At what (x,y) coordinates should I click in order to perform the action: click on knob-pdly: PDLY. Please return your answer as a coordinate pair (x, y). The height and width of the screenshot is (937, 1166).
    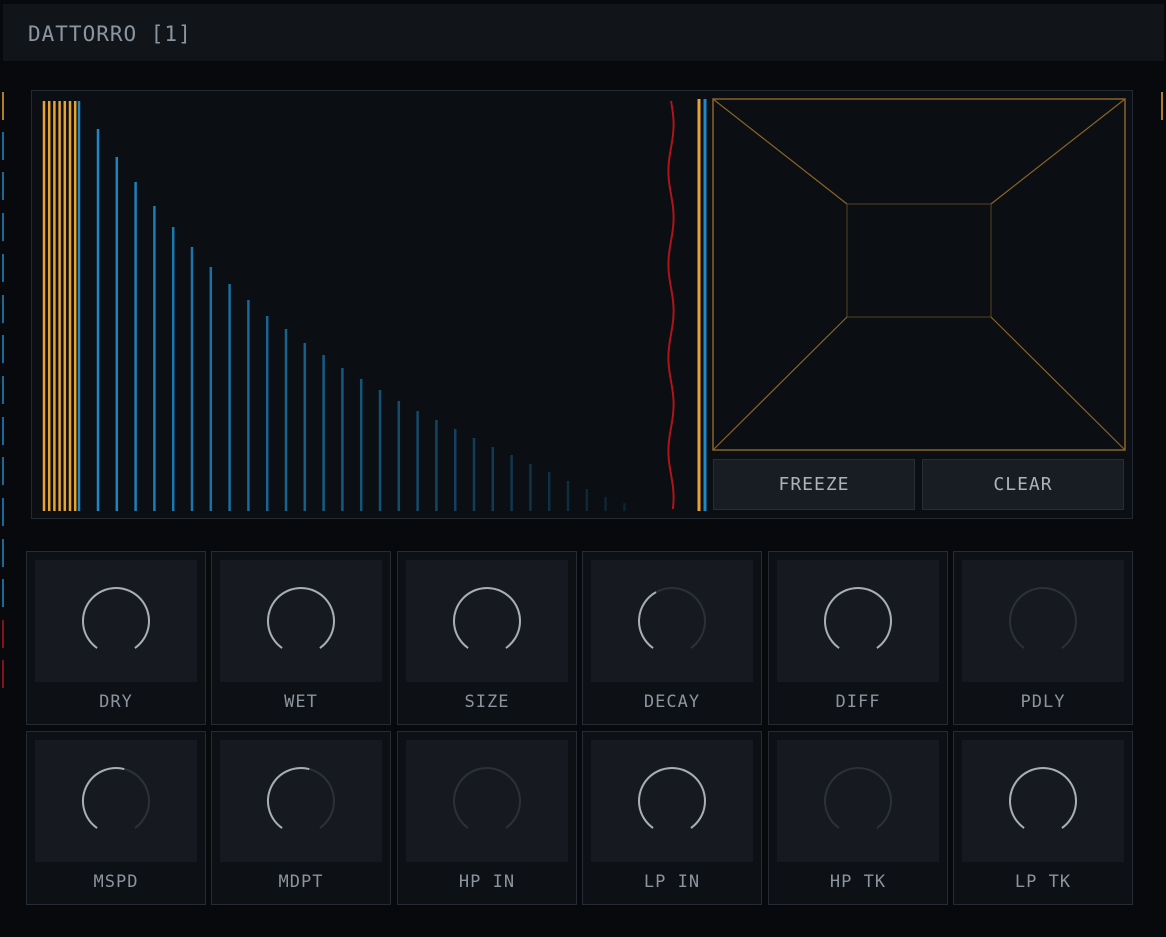
    Looking at the image, I should click on (1043, 638).